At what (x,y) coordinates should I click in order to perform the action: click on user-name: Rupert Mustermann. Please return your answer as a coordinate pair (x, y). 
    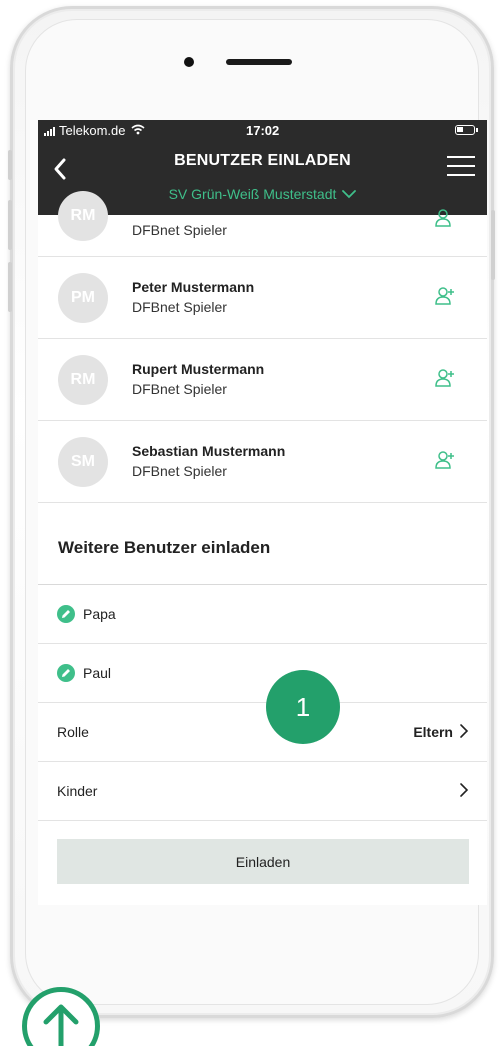
    Looking at the image, I should click on (198, 369).